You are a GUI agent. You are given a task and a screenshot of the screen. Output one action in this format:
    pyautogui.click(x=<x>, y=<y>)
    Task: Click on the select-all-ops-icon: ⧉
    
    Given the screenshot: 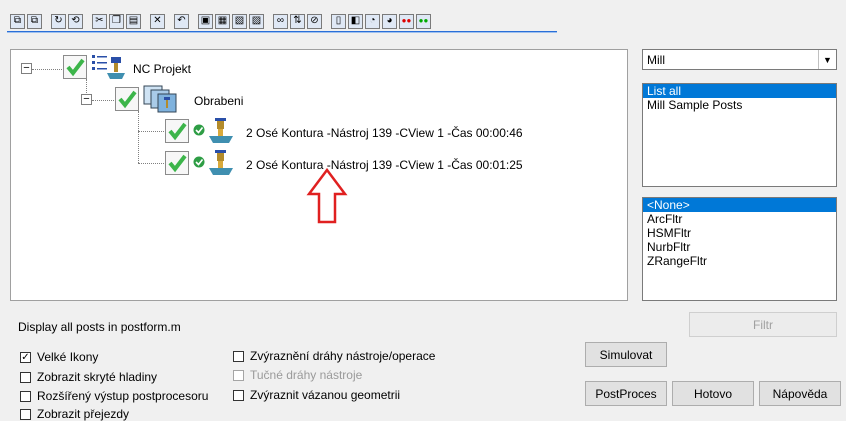 What is the action you would take?
    pyautogui.click(x=17, y=21)
    